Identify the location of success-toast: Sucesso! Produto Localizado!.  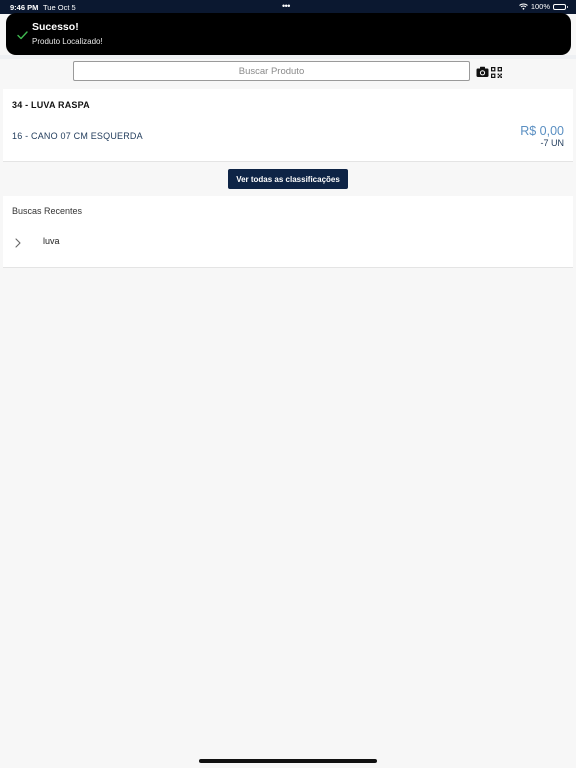
(288, 34).